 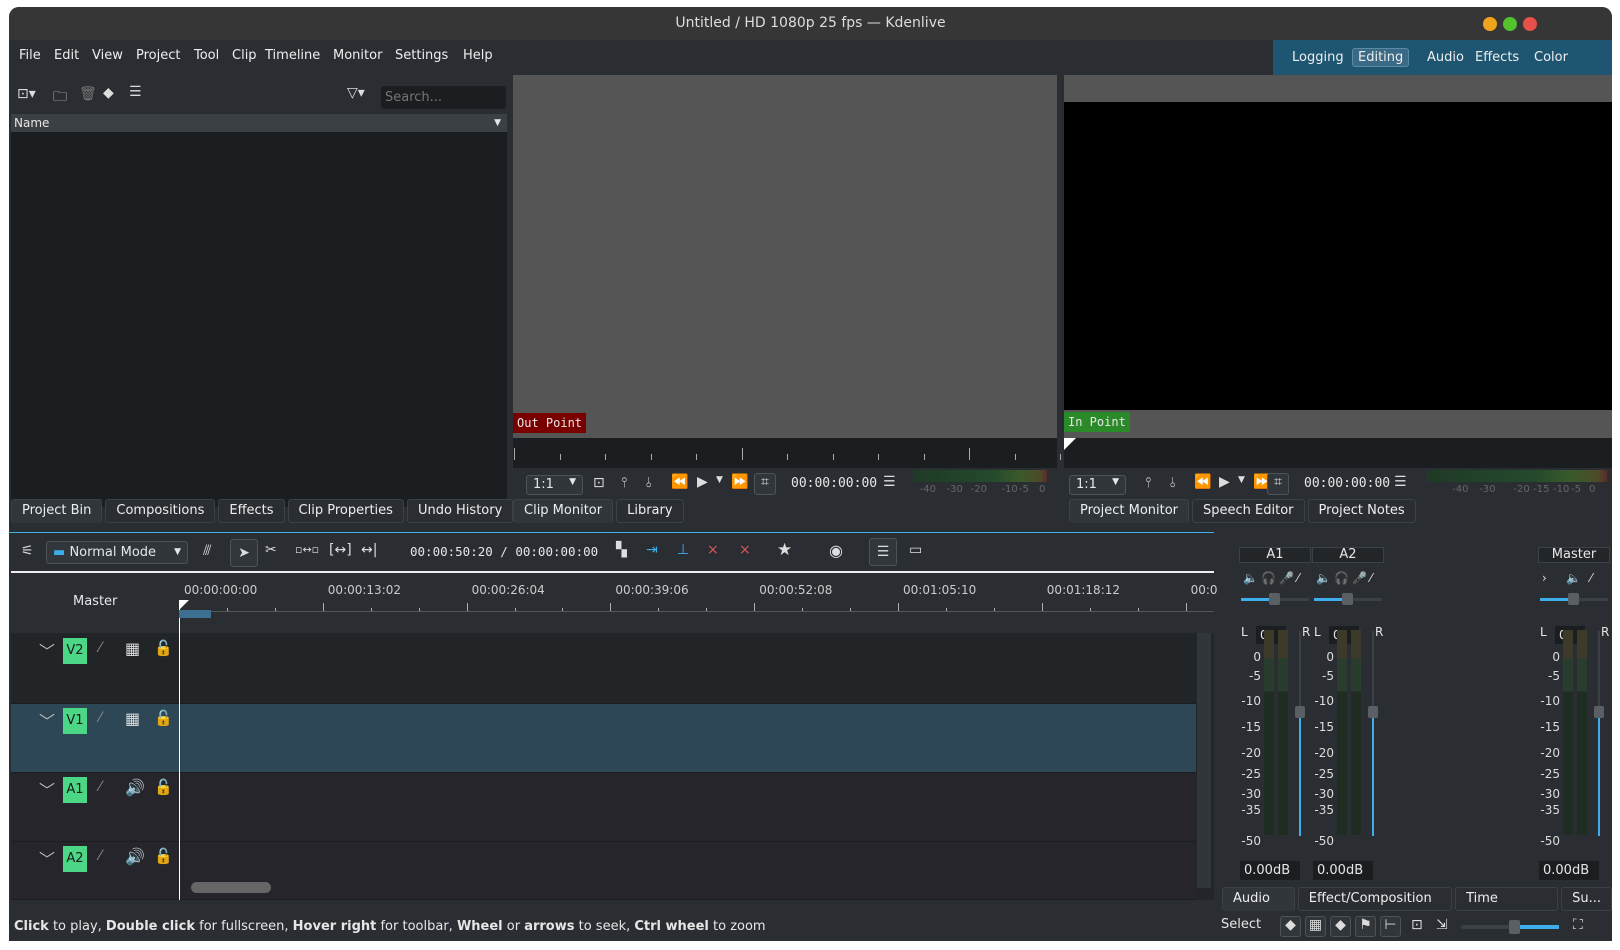 I want to click on timeline-position: 00:00:50:20 / 00:00:00:00, so click(x=504, y=551).